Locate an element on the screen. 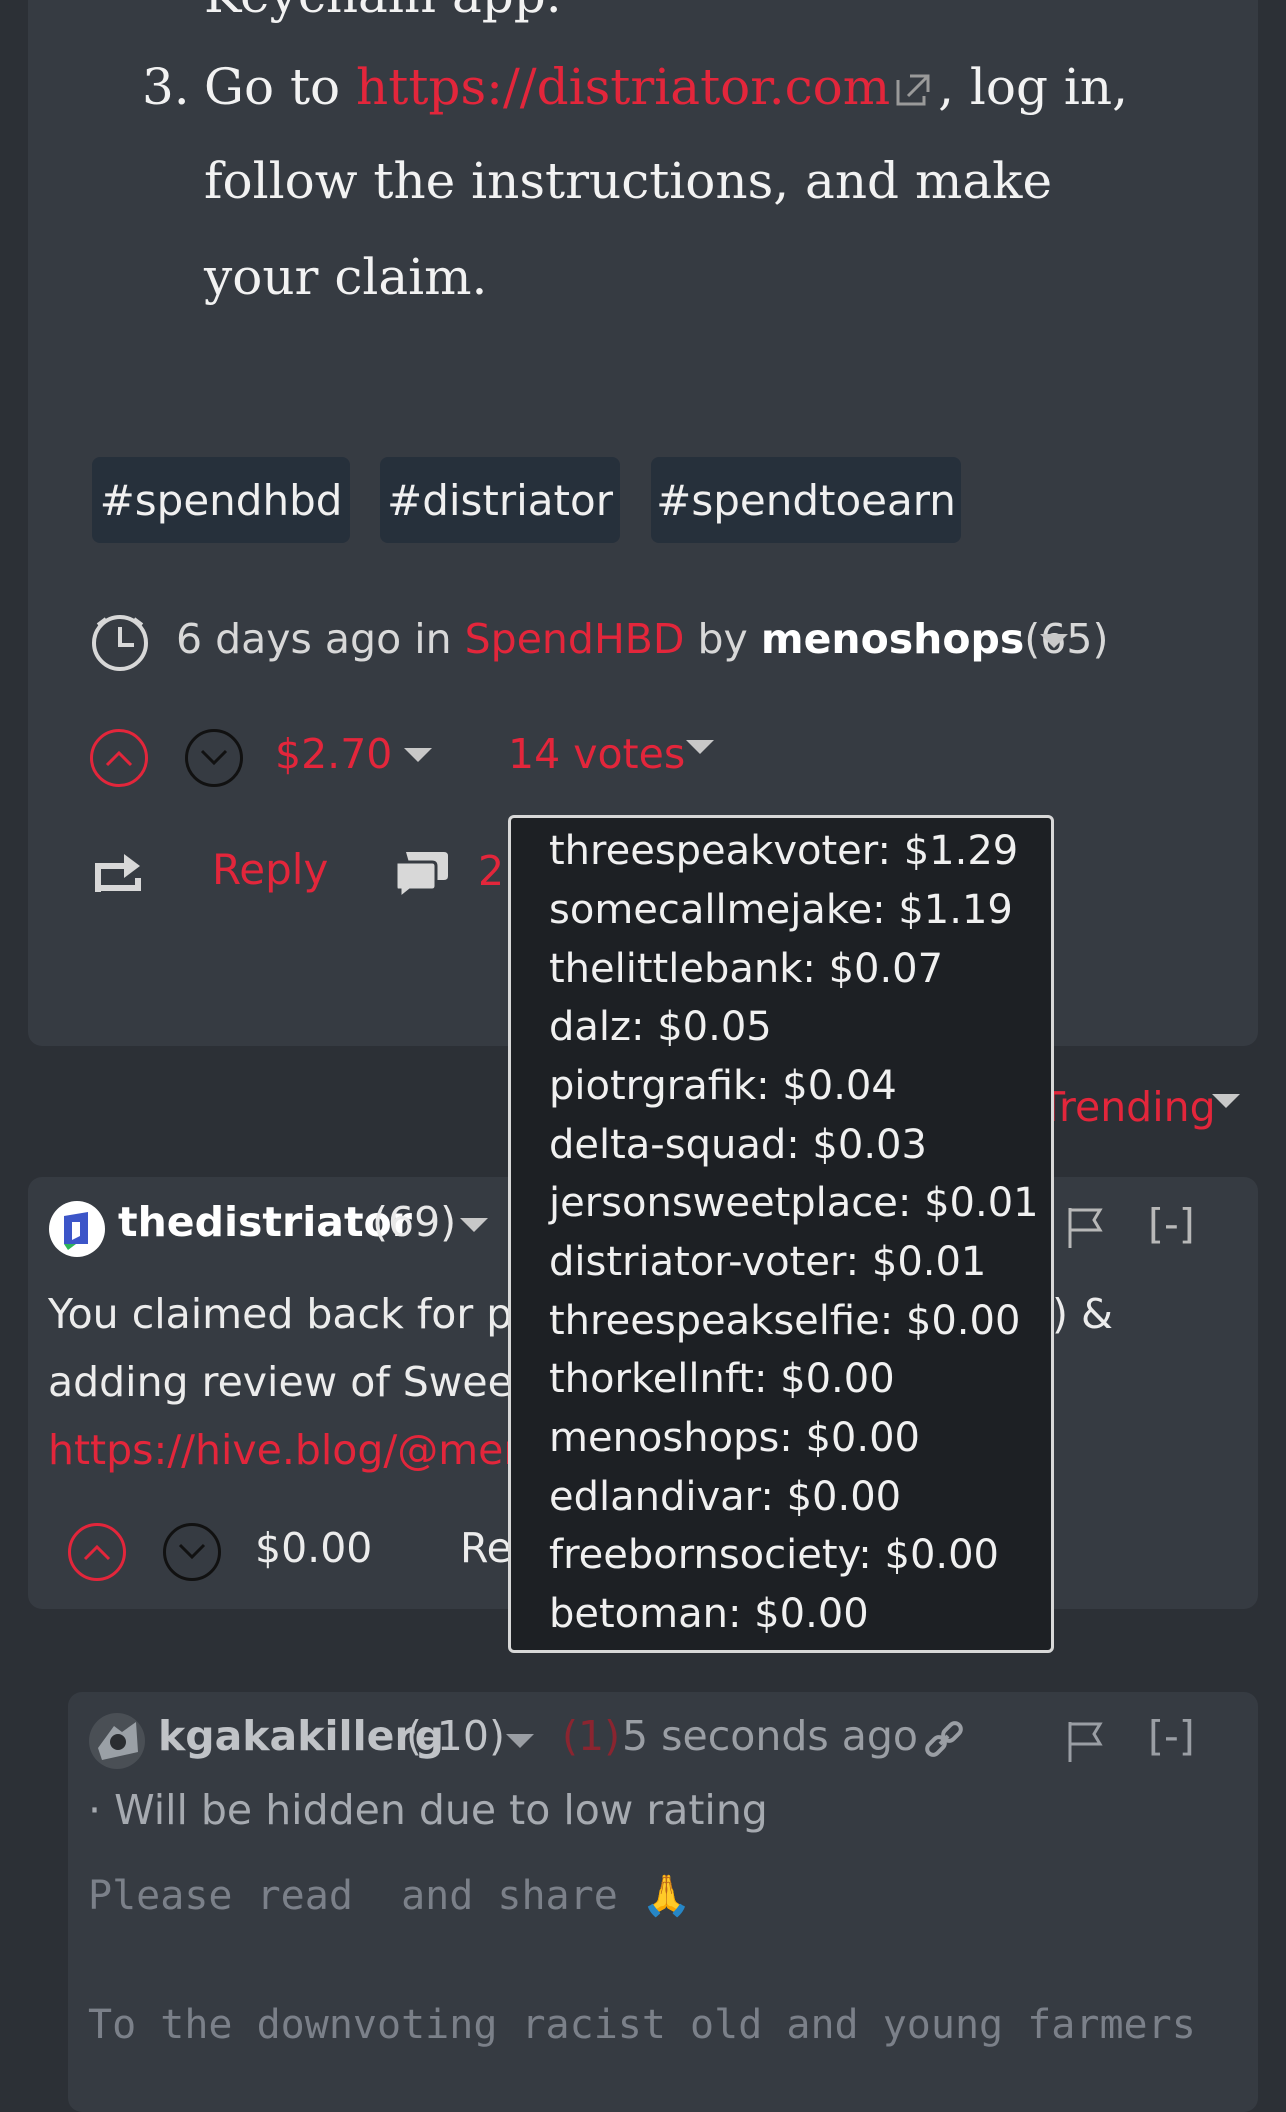  author-link: menoshops is located at coordinates (892, 639).